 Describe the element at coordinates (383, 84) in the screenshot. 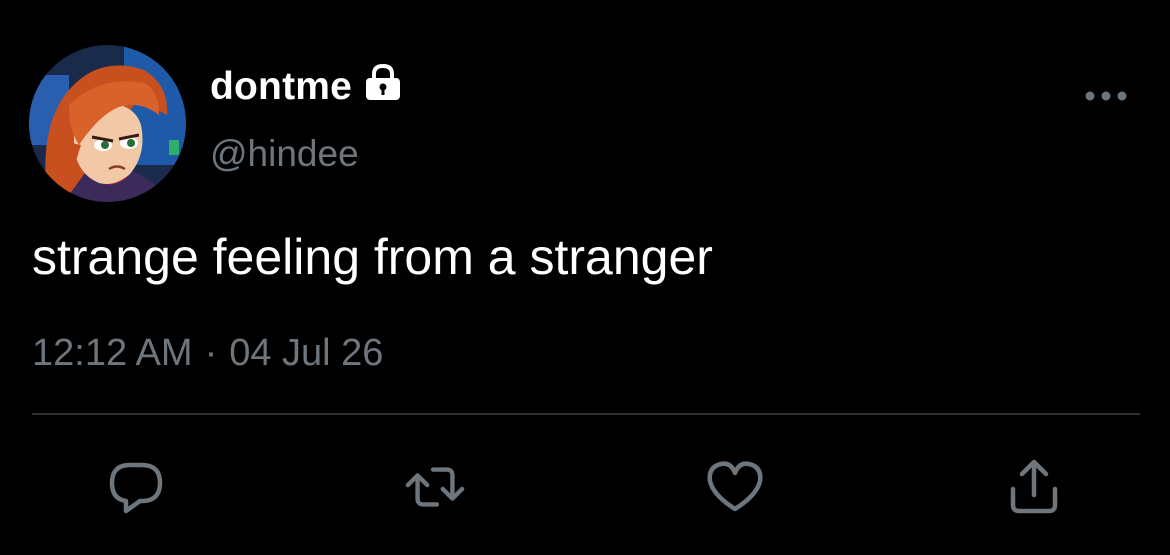

I see `lock-icon` at that location.